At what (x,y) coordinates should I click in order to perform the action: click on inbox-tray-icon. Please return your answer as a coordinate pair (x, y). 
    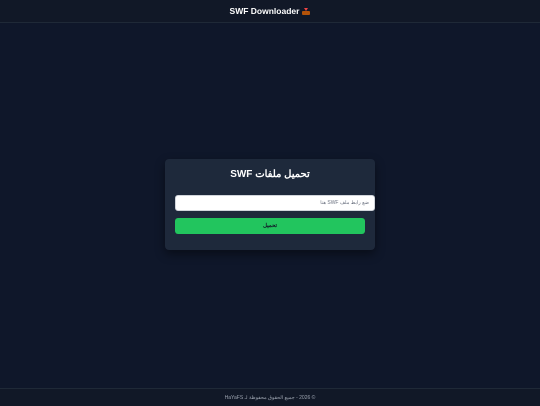
    Looking at the image, I should click on (306, 11).